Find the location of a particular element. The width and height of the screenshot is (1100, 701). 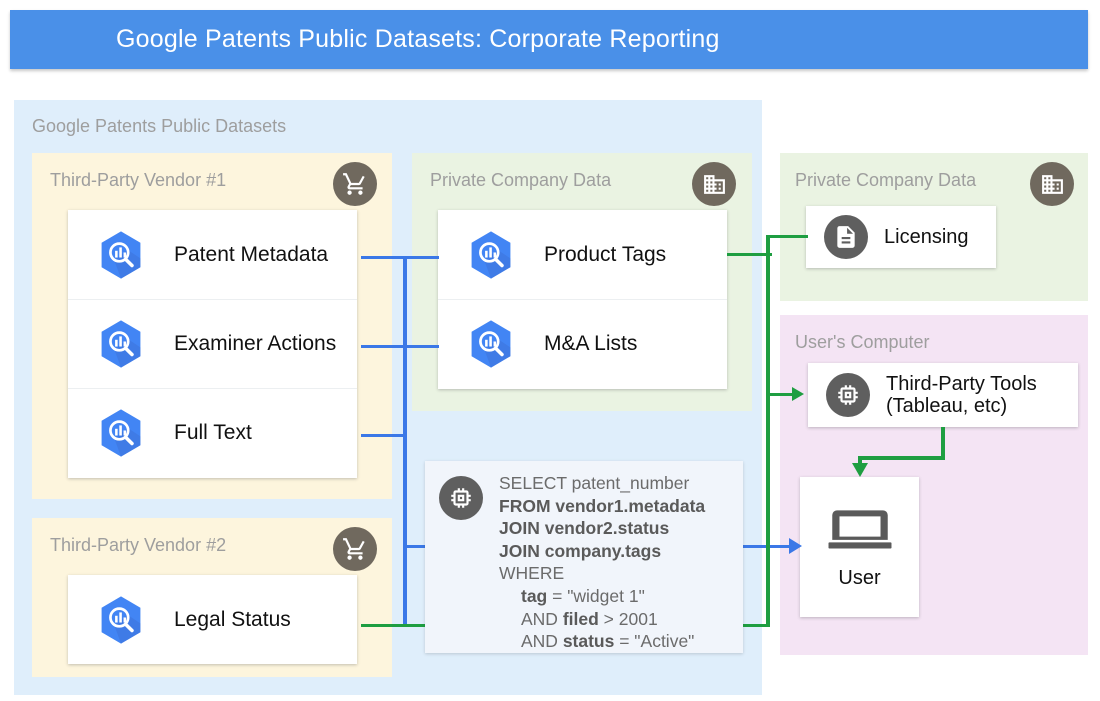

list-item-label: Examiner Actions is located at coordinates (255, 343).